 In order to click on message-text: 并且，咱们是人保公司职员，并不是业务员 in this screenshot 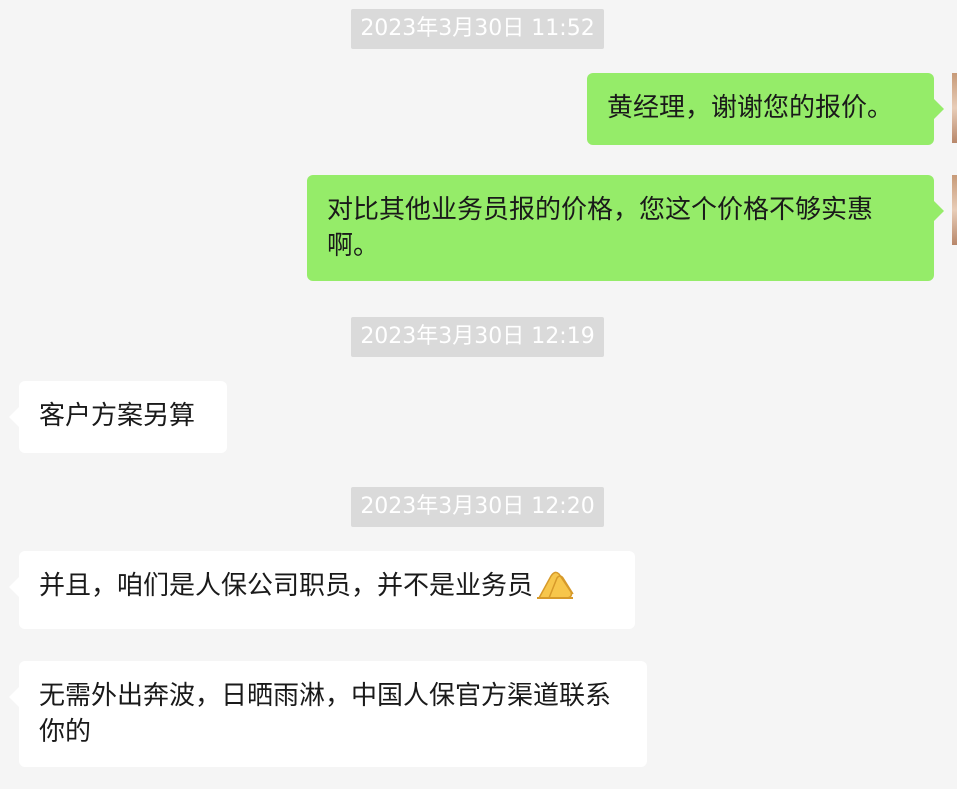, I will do `click(286, 586)`.